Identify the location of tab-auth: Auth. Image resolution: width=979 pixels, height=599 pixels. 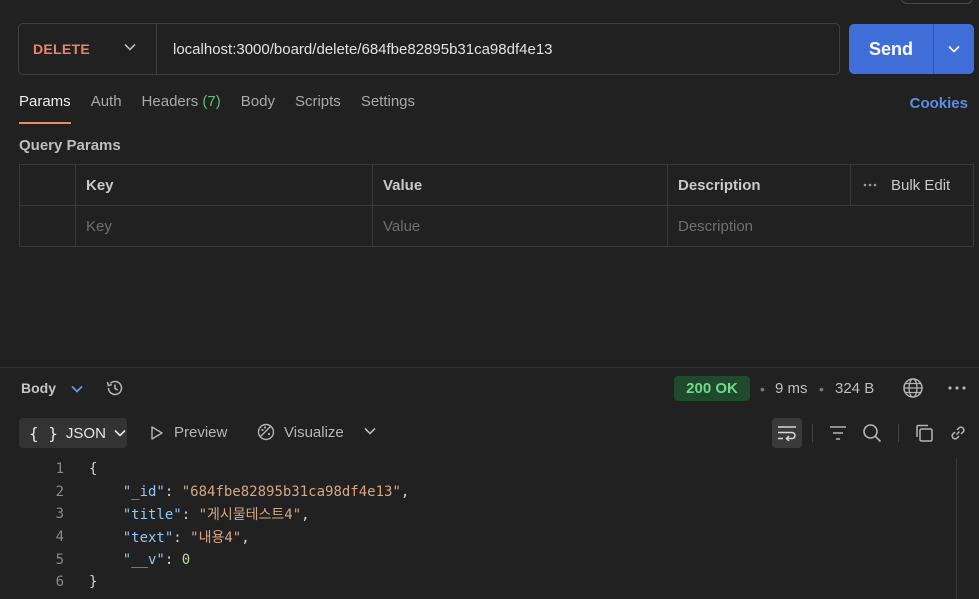
(106, 108).